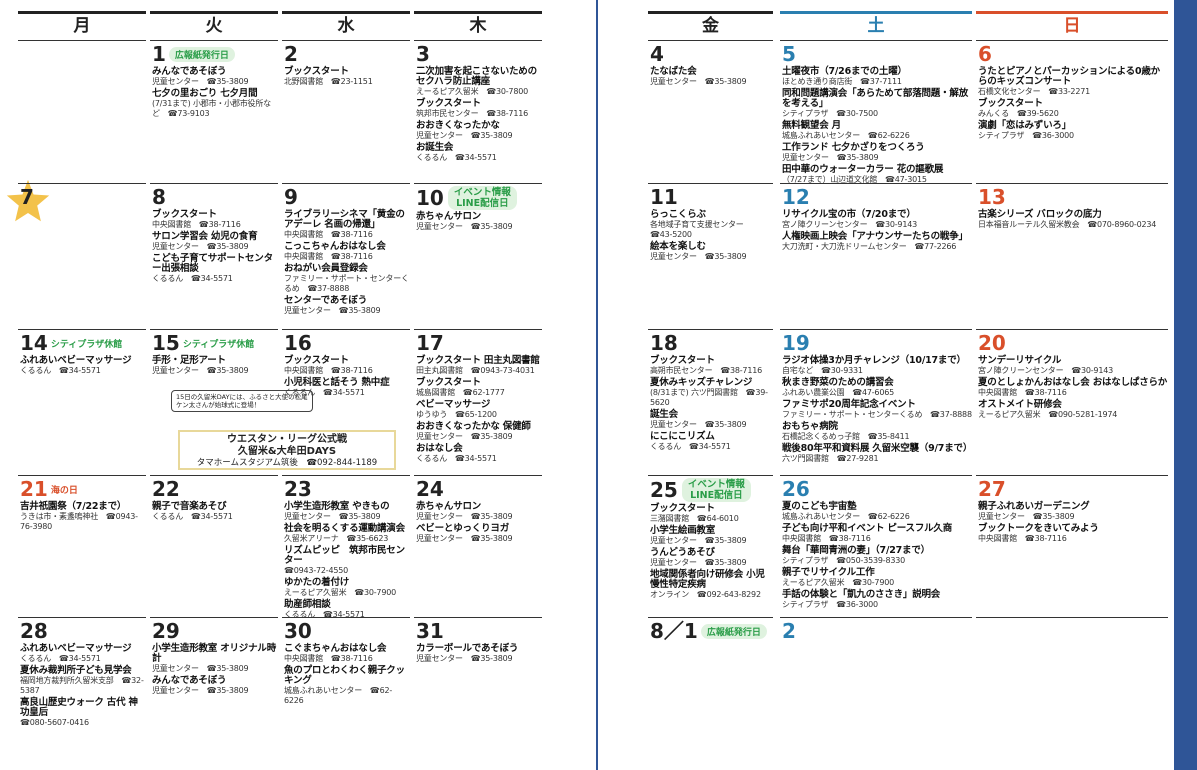 Image resolution: width=1197 pixels, height=770 pixels. I want to click on calendar-event: お誕生会 くるるん ☎34-5571, so click(479, 153).